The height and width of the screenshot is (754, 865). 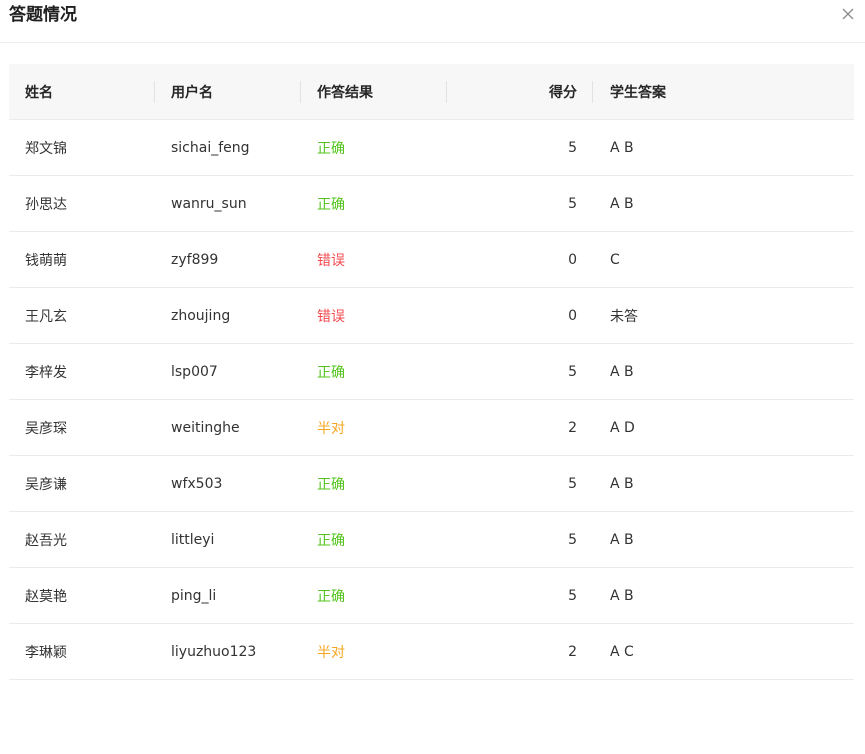 What do you see at coordinates (431, 316) in the screenshot?
I see `table-row: 王凡玄 zhoujing 错误 0 未答` at bounding box center [431, 316].